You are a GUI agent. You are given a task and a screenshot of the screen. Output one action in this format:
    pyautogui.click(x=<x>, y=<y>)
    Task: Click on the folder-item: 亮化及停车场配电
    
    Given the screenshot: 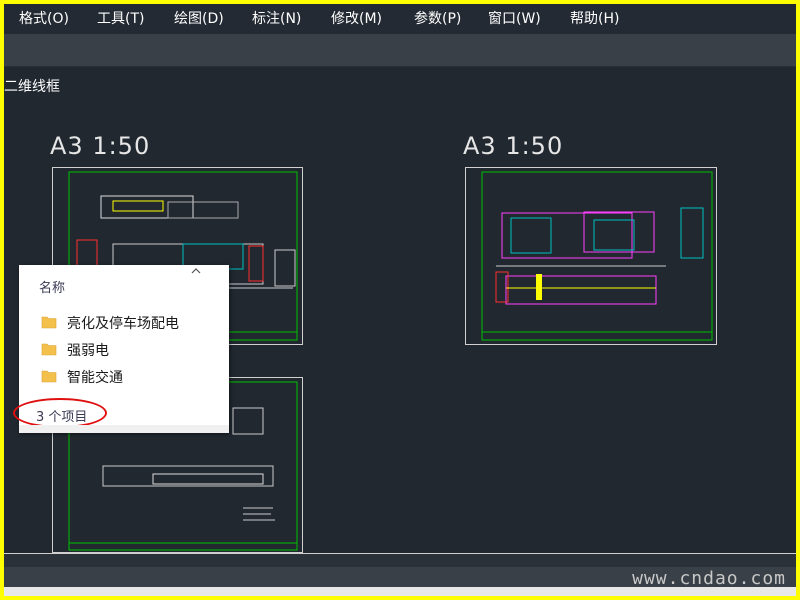 What is the action you would take?
    pyautogui.click(x=131, y=323)
    